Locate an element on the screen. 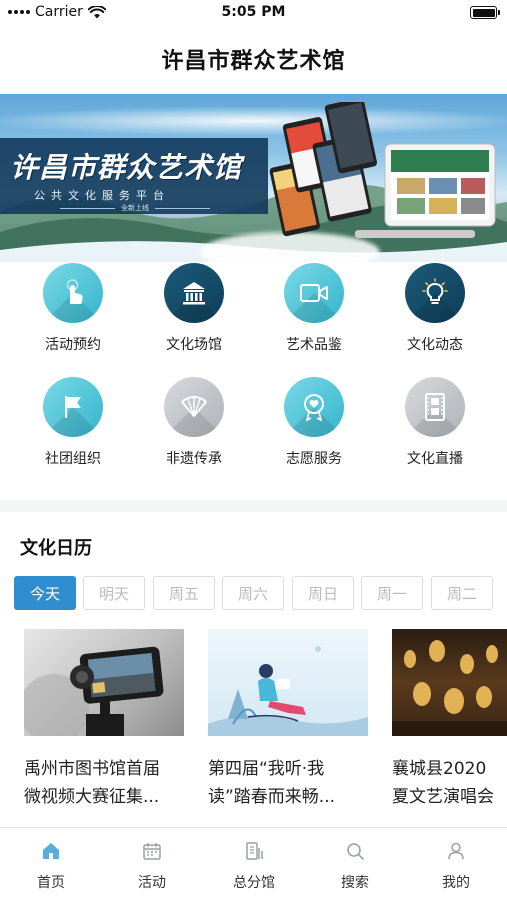 The width and height of the screenshot is (507, 900). user-icon is located at coordinates (456, 851).